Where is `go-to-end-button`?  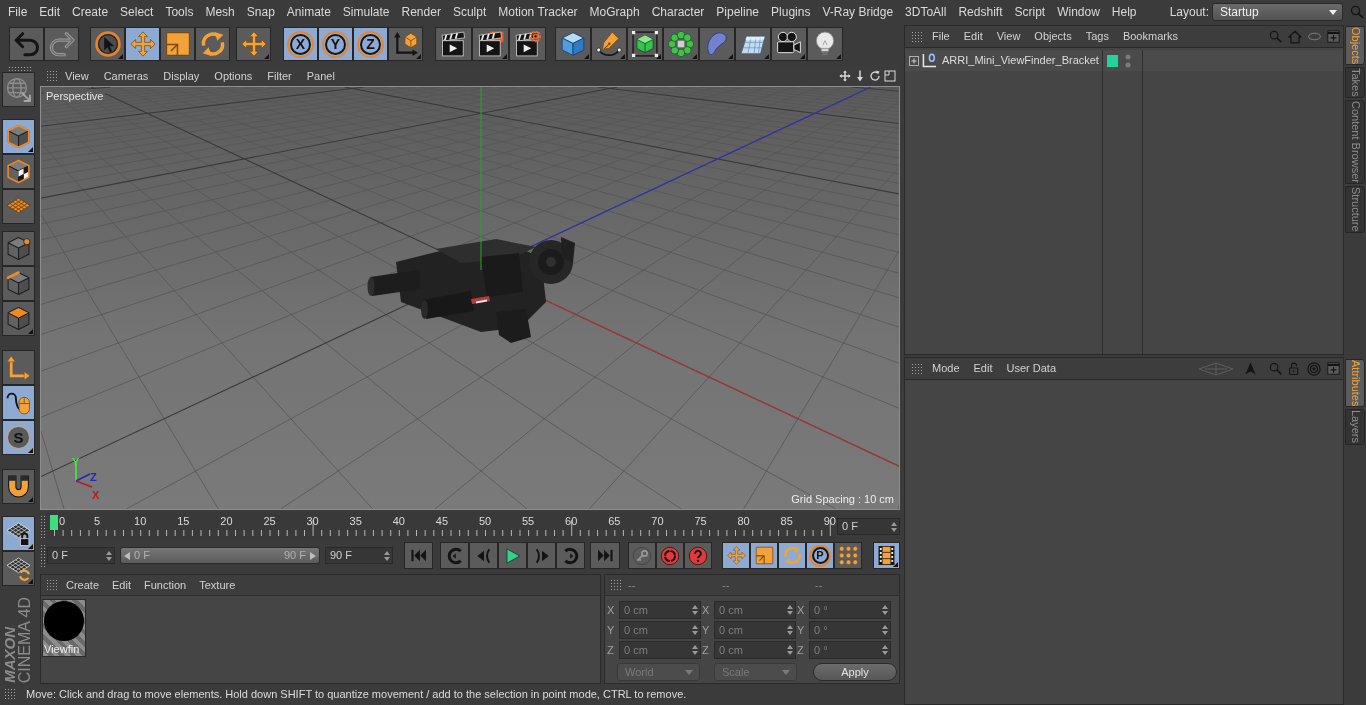
go-to-end-button is located at coordinates (605, 555).